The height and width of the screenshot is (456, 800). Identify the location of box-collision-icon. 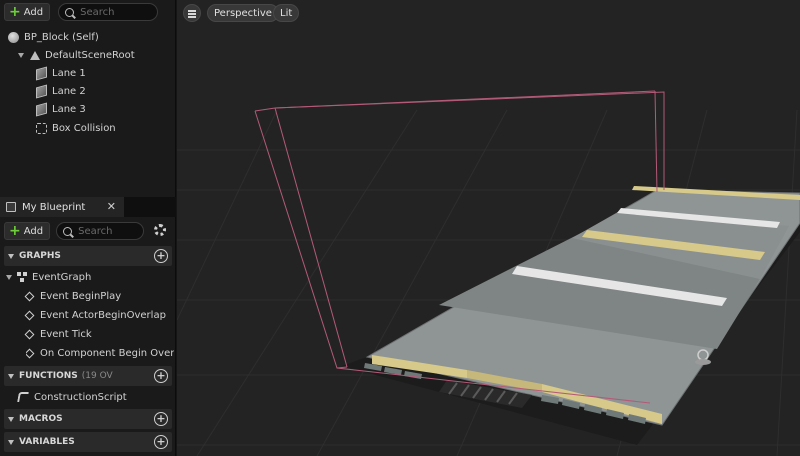
(41, 128).